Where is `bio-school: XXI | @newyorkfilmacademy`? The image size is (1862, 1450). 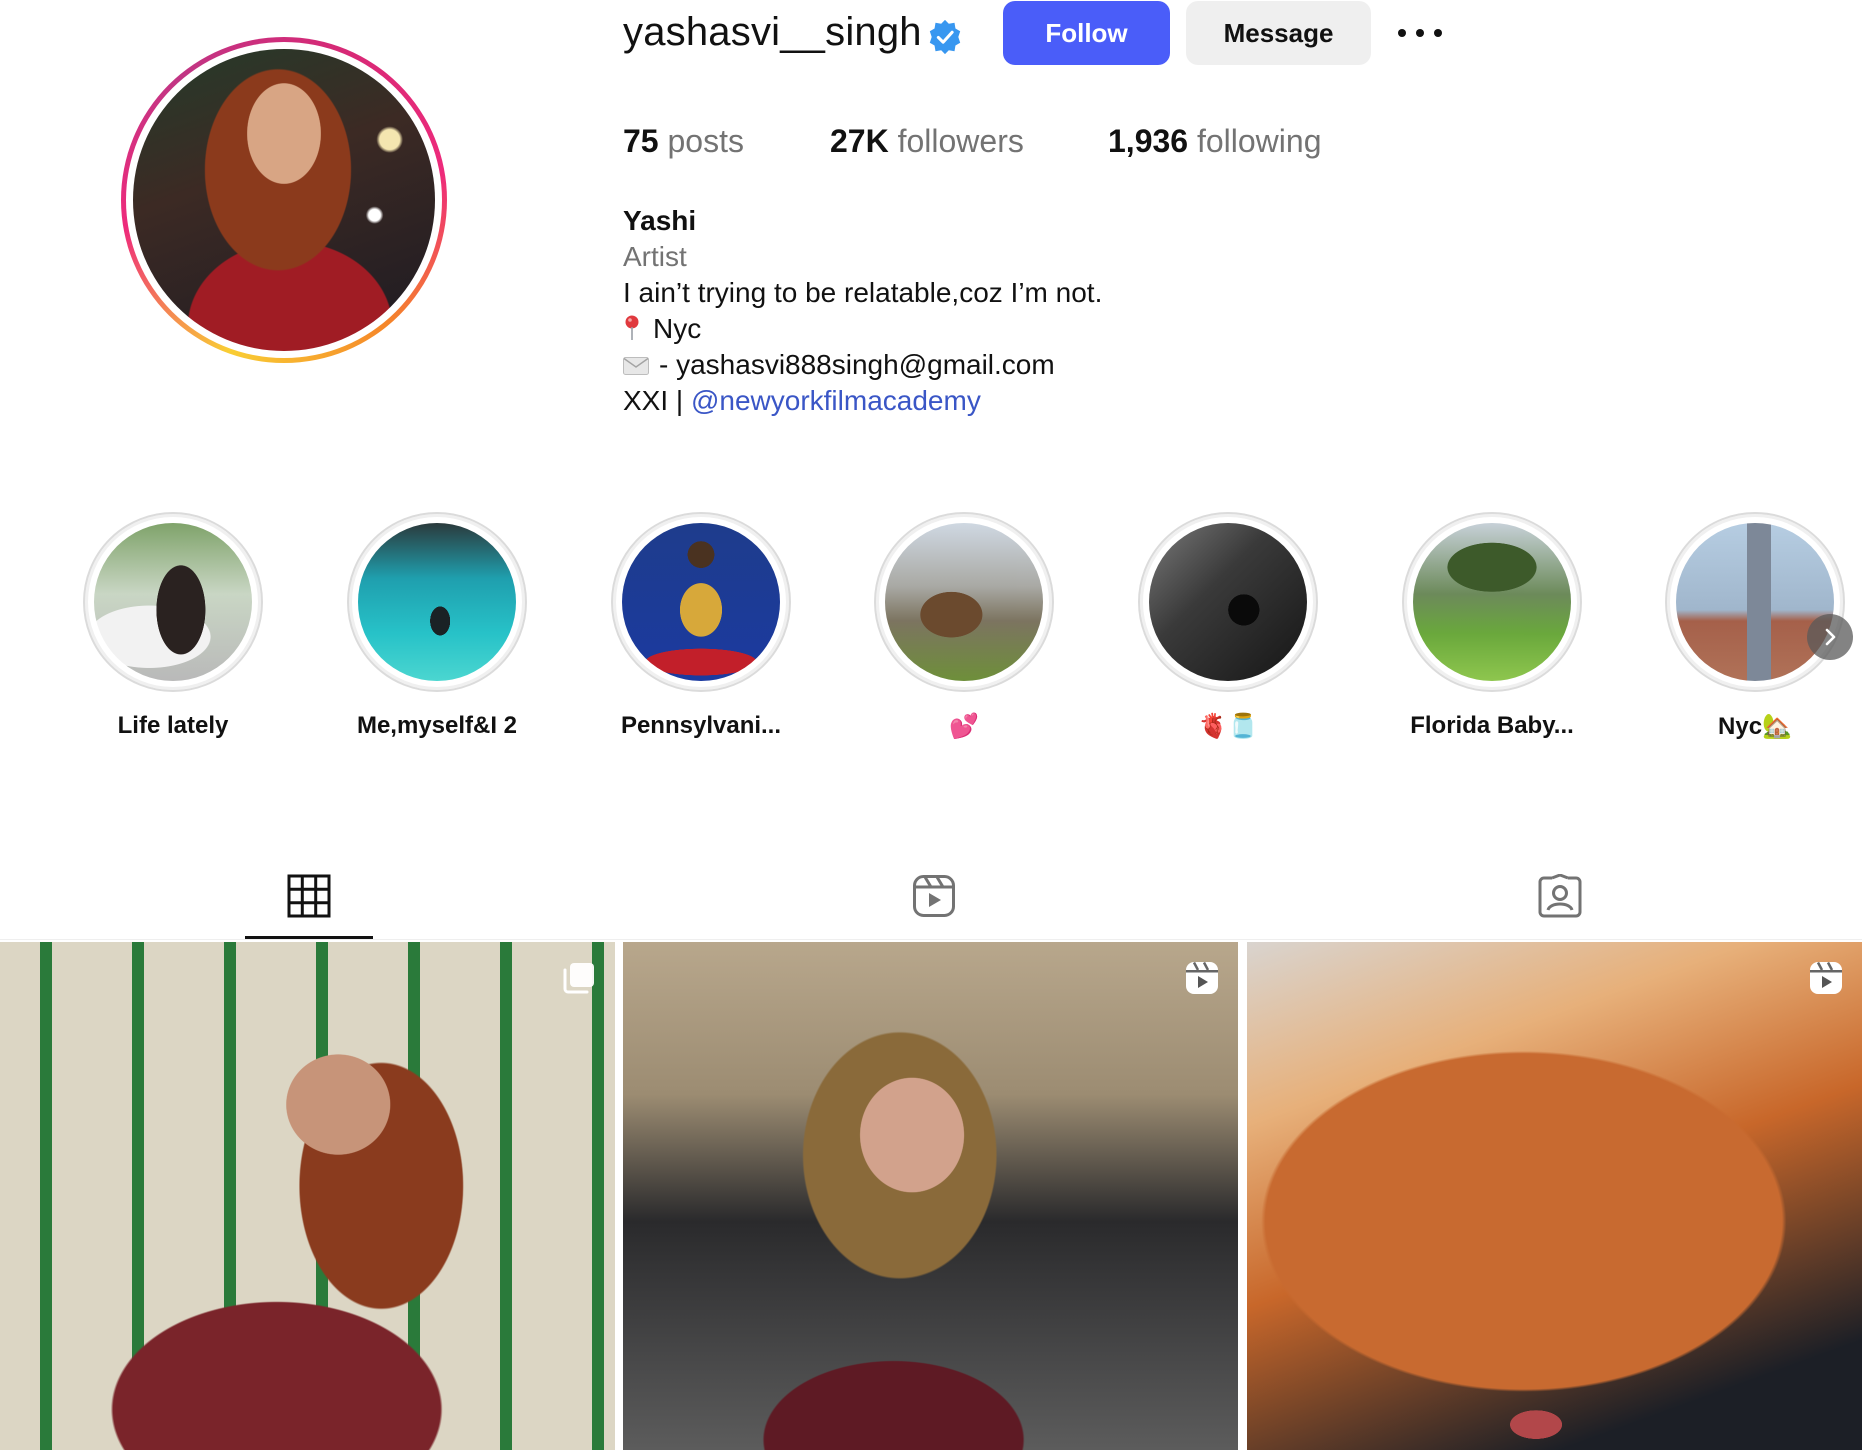 bio-school: XXI | @newyorkfilmacademy is located at coordinates (862, 401).